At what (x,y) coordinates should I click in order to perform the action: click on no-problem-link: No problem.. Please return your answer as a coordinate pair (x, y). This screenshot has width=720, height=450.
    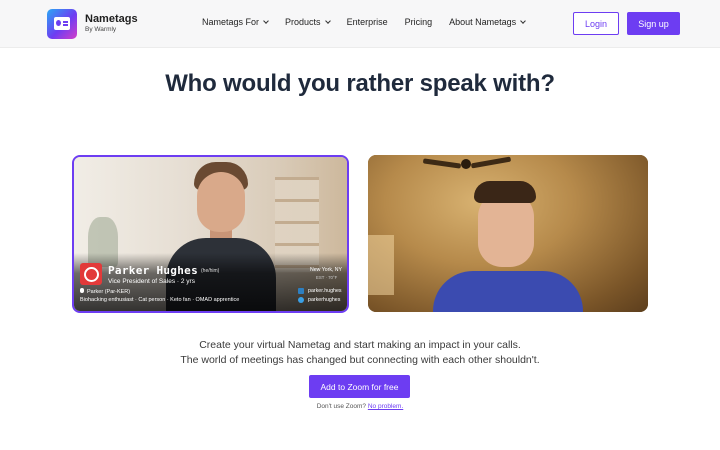
    Looking at the image, I should click on (385, 406).